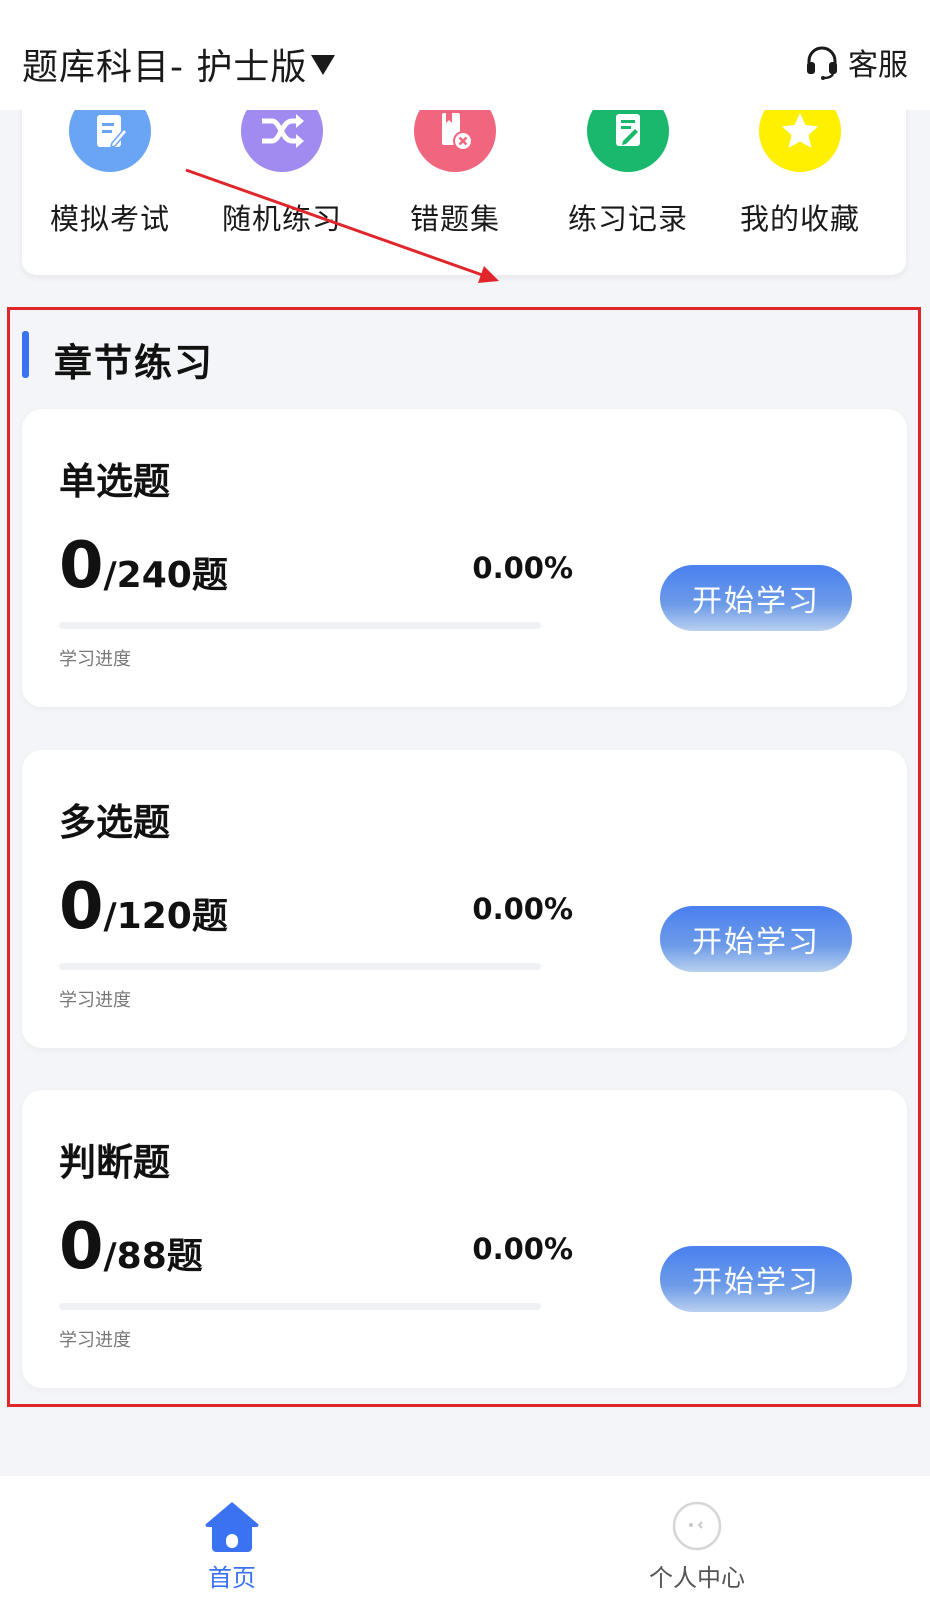  I want to click on question-count: 0/88题, so click(131, 1247).